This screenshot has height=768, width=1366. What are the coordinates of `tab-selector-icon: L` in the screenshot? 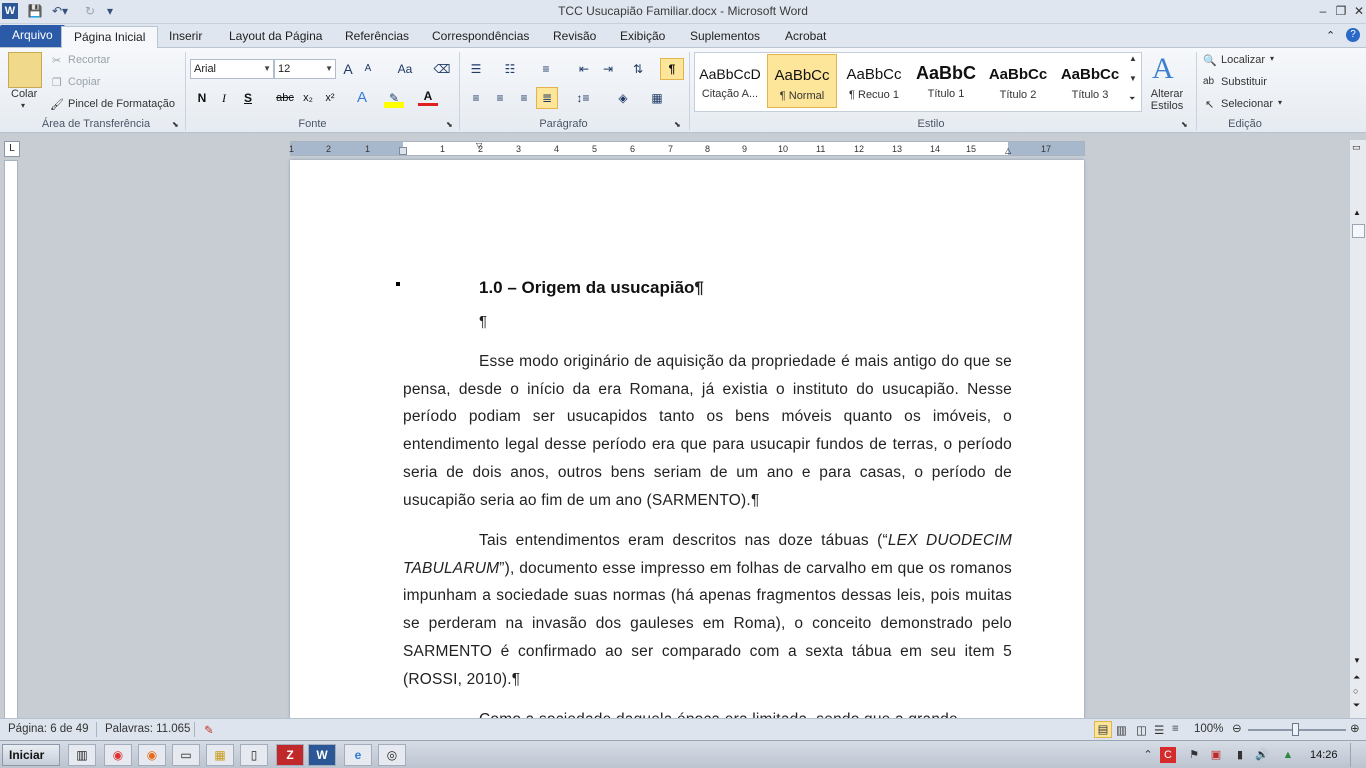 It's located at (12, 149).